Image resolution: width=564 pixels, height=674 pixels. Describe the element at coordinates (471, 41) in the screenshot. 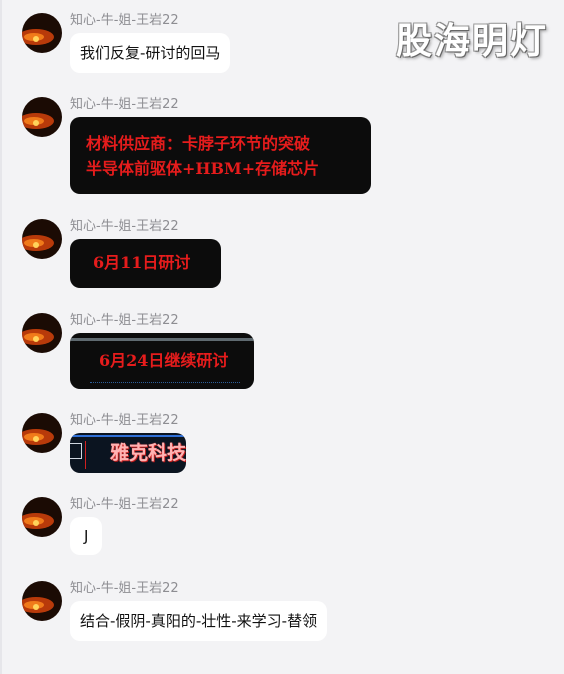

I see `watermark-logo: 股海明灯` at that location.